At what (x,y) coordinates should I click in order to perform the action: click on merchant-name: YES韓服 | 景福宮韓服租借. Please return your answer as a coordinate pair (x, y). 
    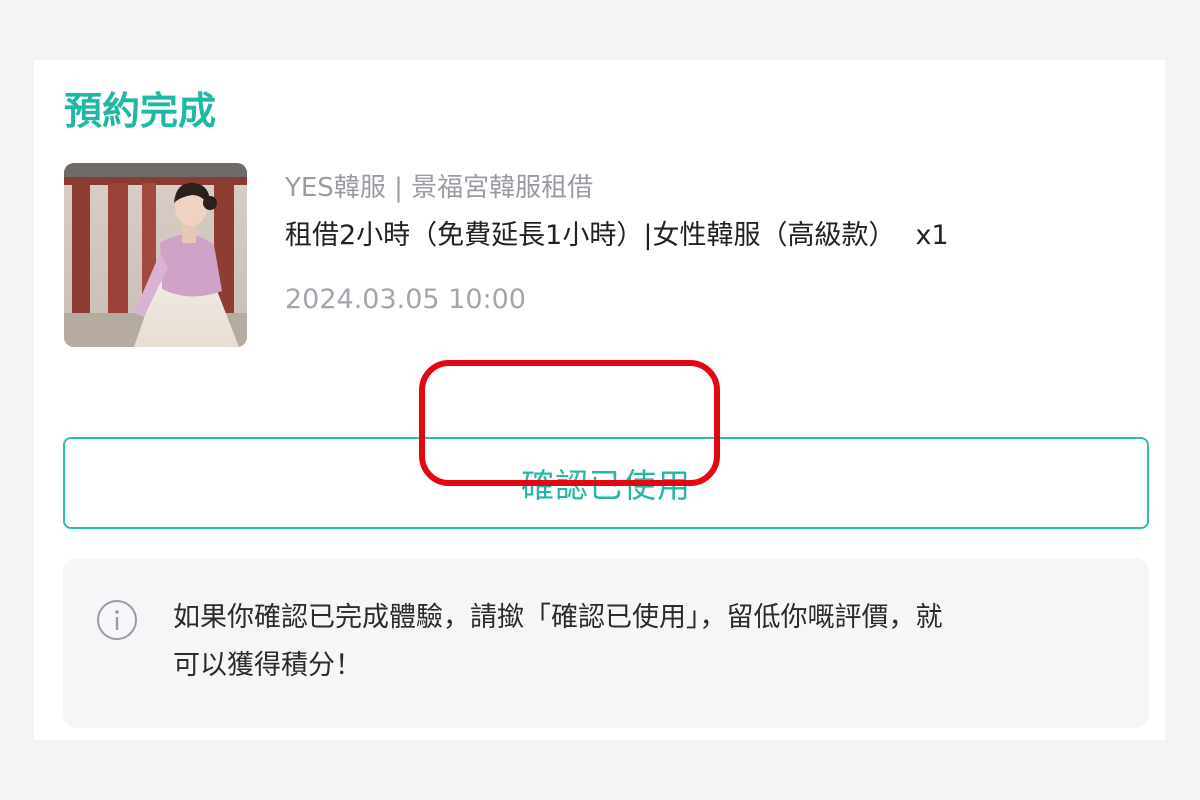
    Looking at the image, I should click on (439, 188).